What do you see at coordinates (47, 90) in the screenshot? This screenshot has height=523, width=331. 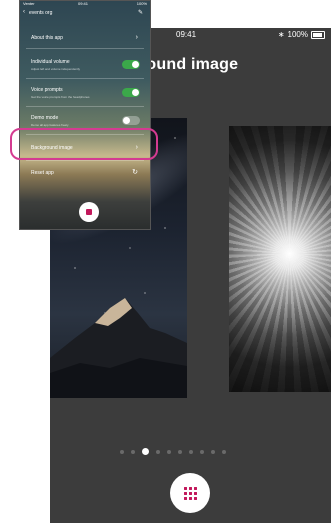 I see `voice-prompts-label: Voice prompts` at bounding box center [47, 90].